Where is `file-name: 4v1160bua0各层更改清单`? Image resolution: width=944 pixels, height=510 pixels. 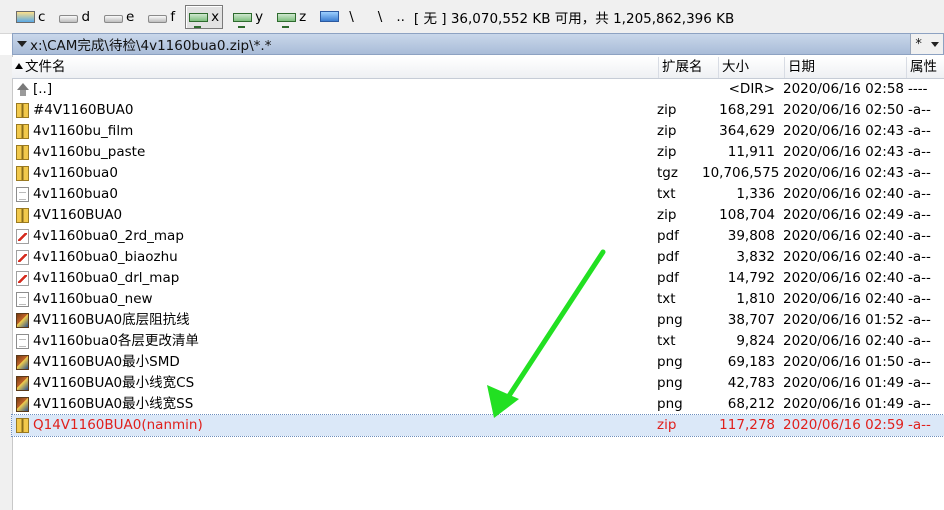 file-name: 4v1160bua0各层更改清单 is located at coordinates (116, 341).